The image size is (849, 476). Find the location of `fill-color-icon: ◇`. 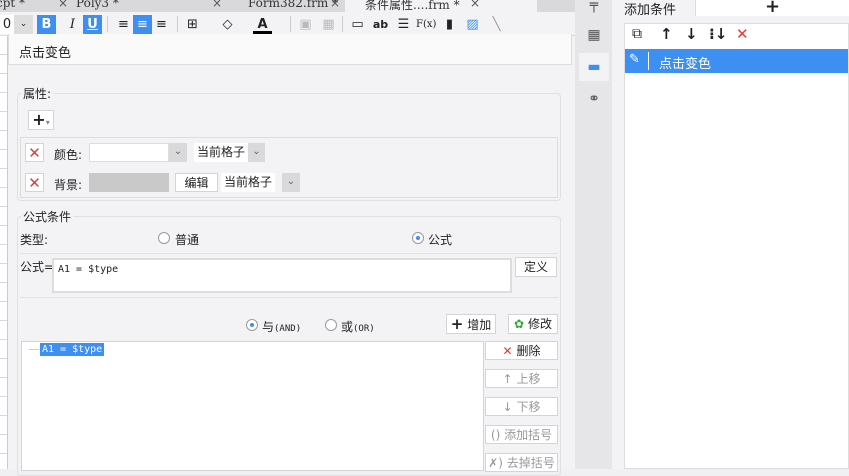

fill-color-icon: ◇ is located at coordinates (227, 24).